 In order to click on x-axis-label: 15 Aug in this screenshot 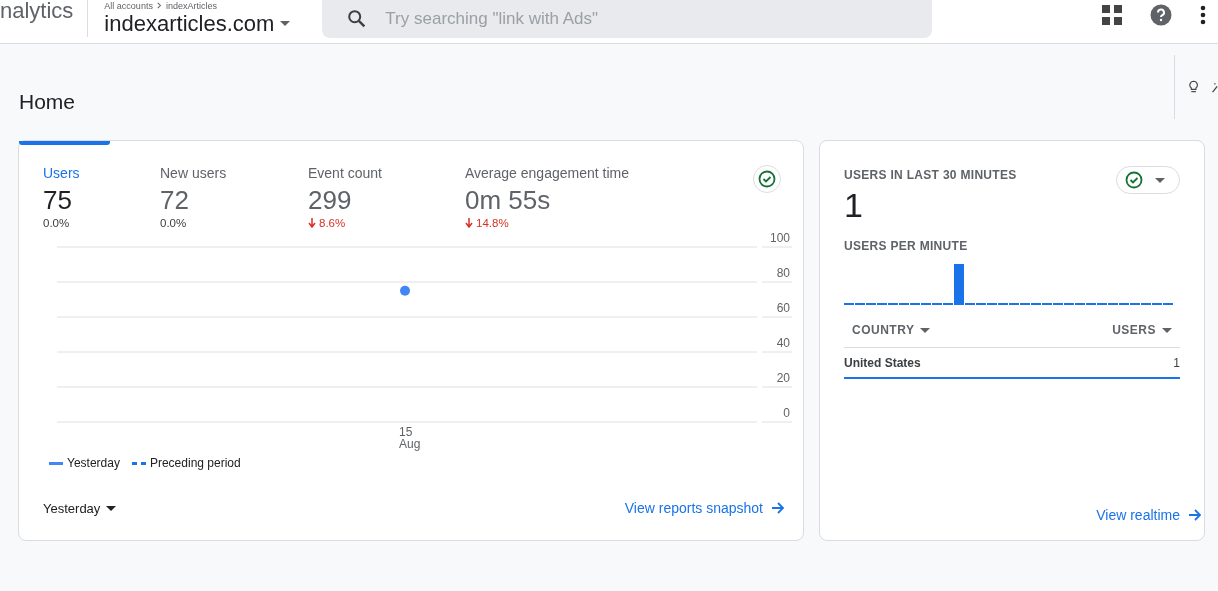, I will do `click(410, 438)`.